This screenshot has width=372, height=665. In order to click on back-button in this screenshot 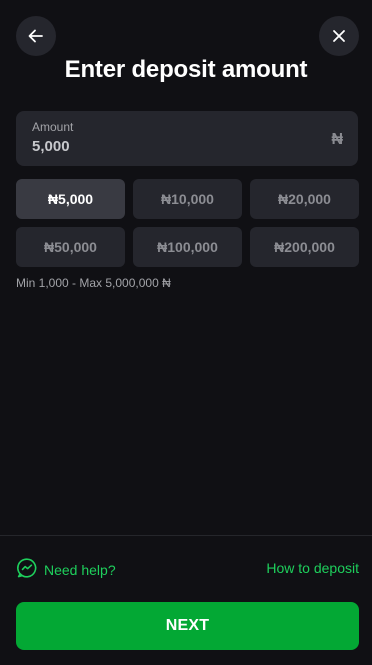, I will do `click(36, 36)`.